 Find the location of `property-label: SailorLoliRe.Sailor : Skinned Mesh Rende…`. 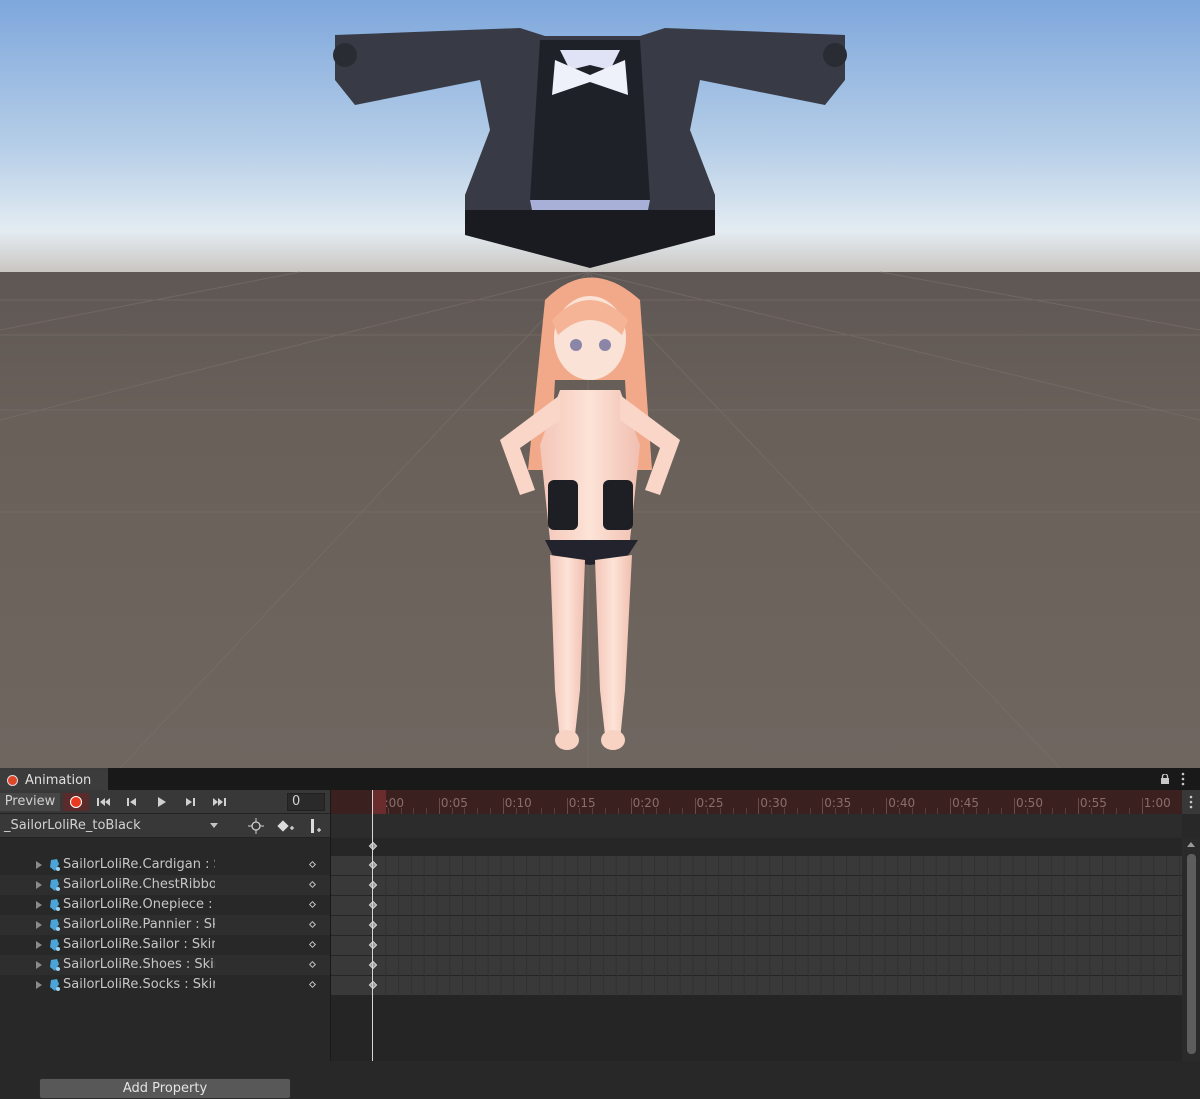

property-label: SailorLoliRe.Sailor : Skinned Mesh Rende… is located at coordinates (139, 944).